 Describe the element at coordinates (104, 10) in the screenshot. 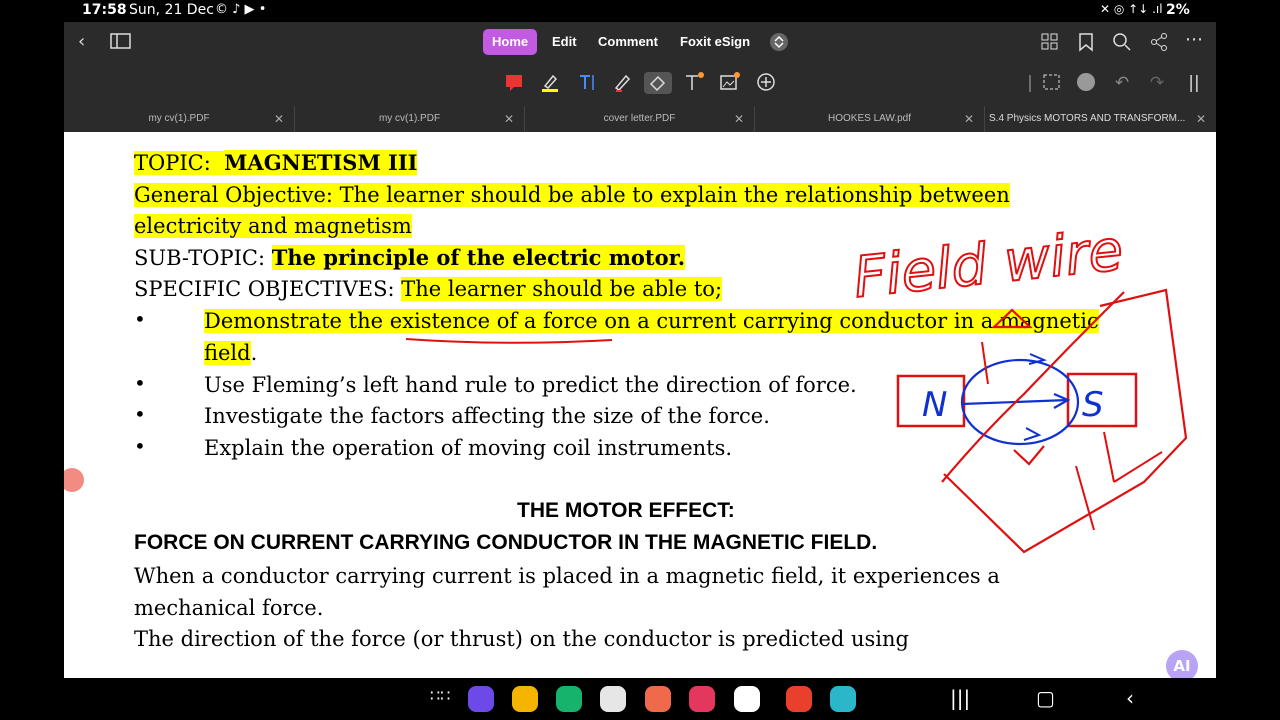

I see `status-time: 17:58` at that location.